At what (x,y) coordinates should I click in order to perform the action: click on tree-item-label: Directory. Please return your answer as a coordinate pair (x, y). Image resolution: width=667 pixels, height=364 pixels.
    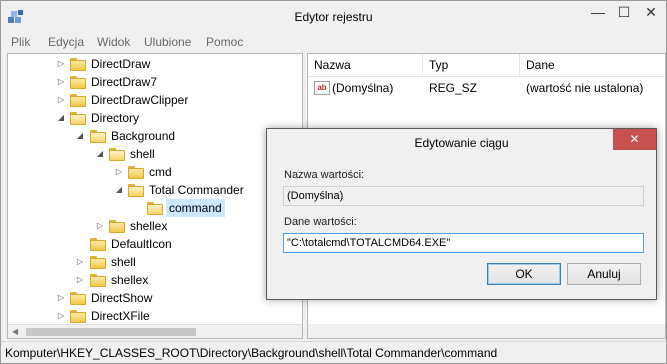
    Looking at the image, I should click on (115, 118).